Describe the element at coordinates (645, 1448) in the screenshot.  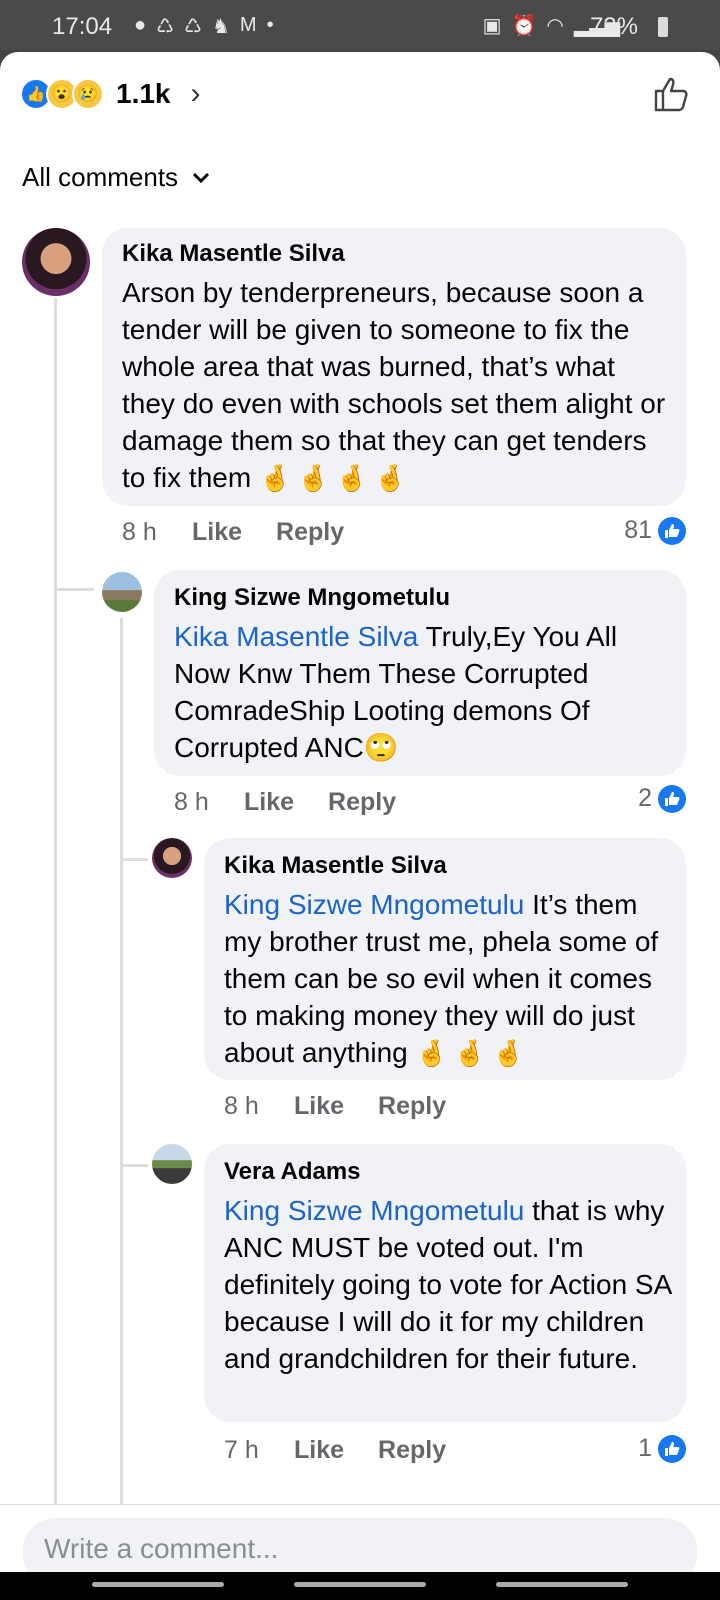
I see `like-count: 1` at that location.